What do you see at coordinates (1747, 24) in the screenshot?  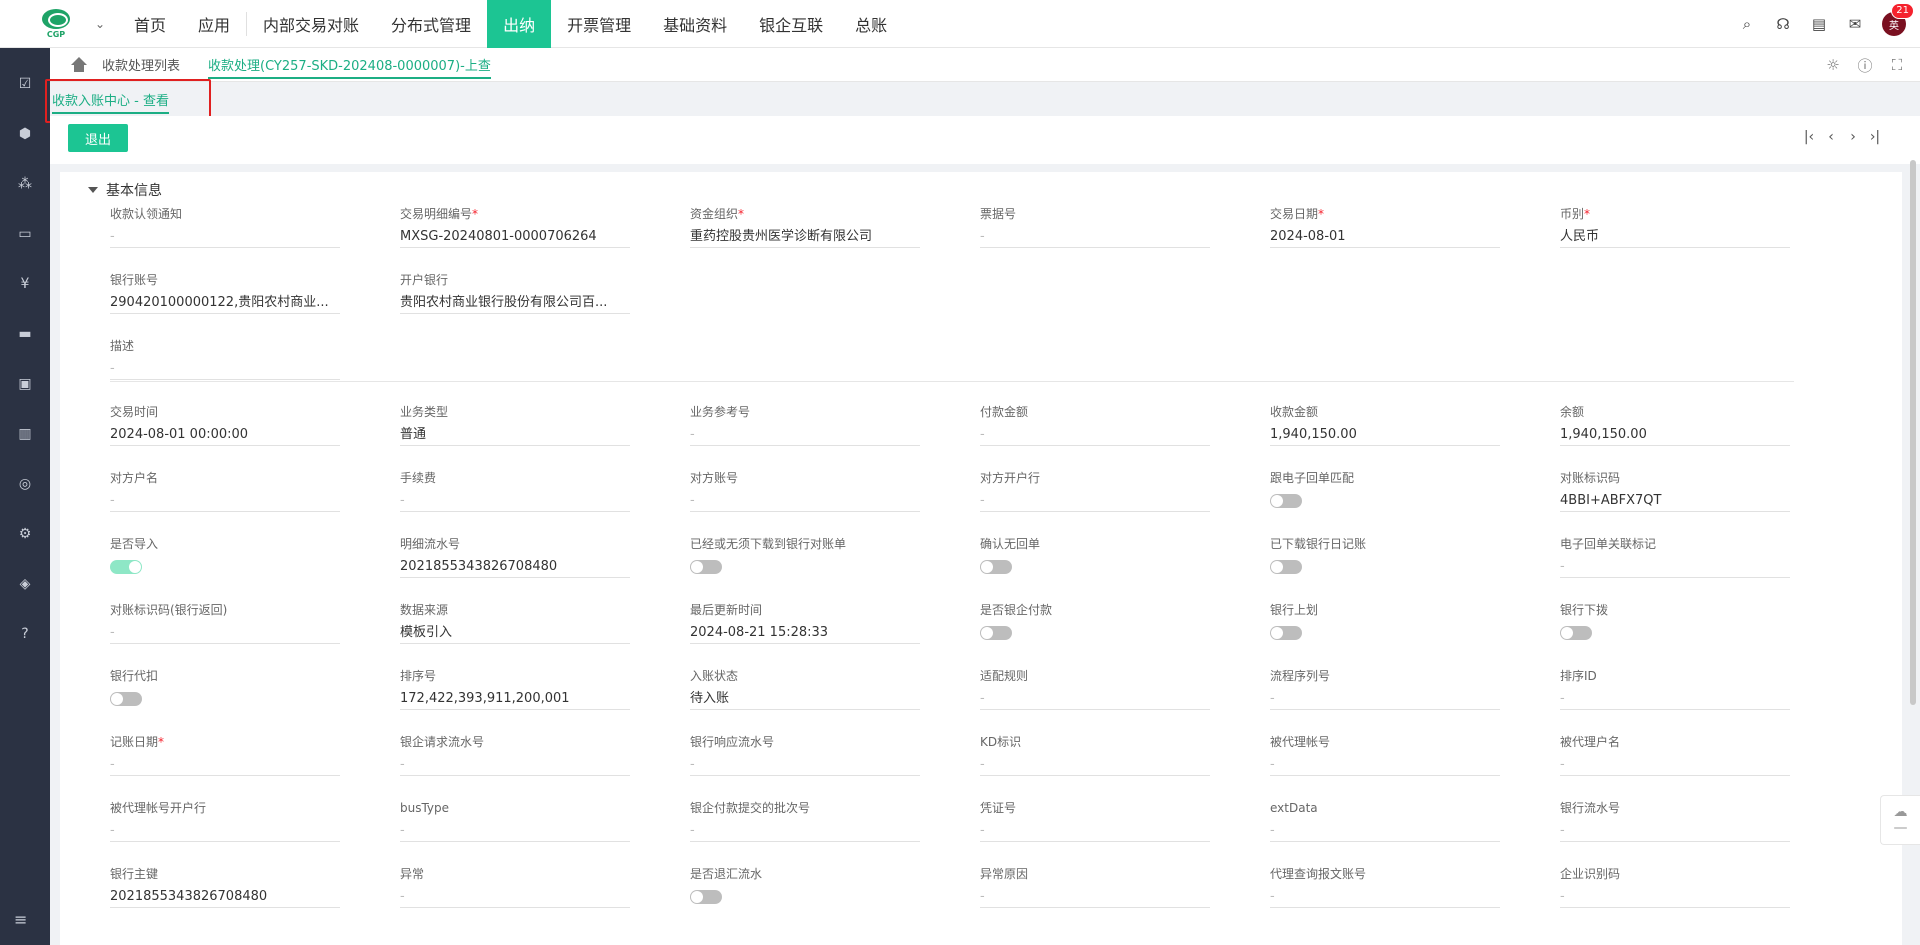 I see `search-icon: ⌕` at bounding box center [1747, 24].